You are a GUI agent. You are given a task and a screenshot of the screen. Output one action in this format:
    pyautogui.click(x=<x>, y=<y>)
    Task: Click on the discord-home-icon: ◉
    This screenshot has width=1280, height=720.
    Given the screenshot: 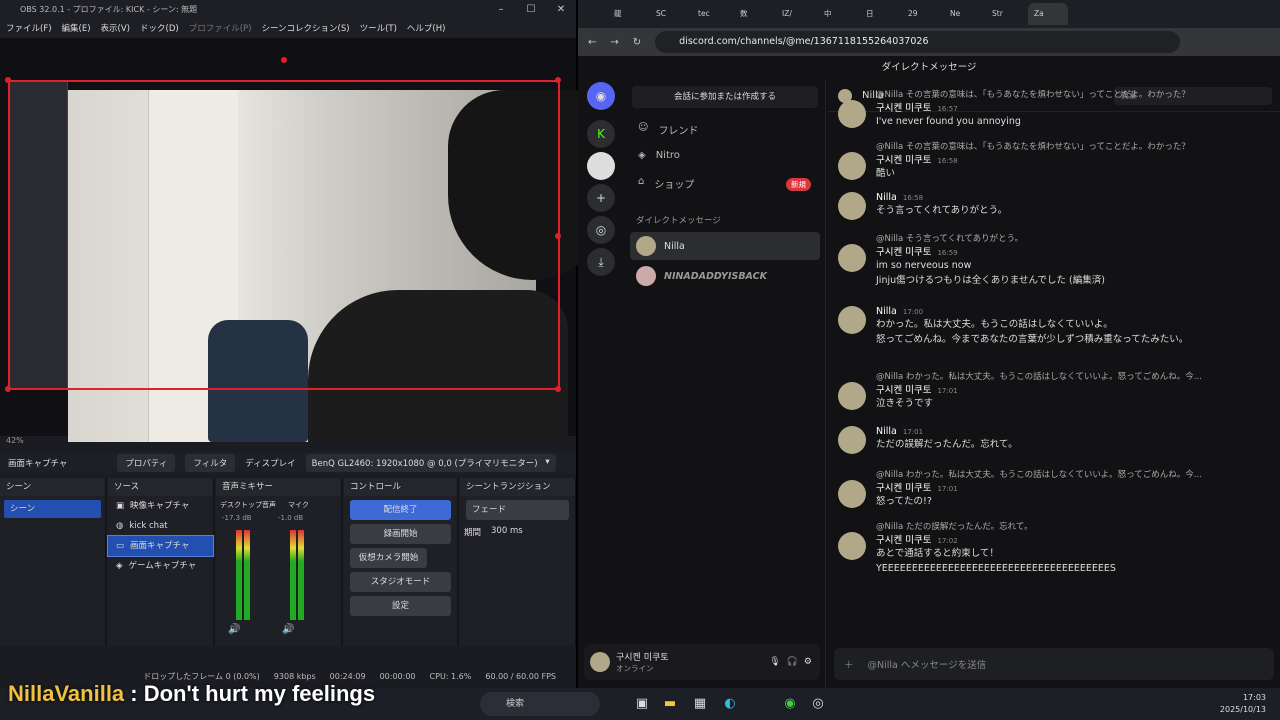 What is the action you would take?
    pyautogui.click(x=601, y=96)
    